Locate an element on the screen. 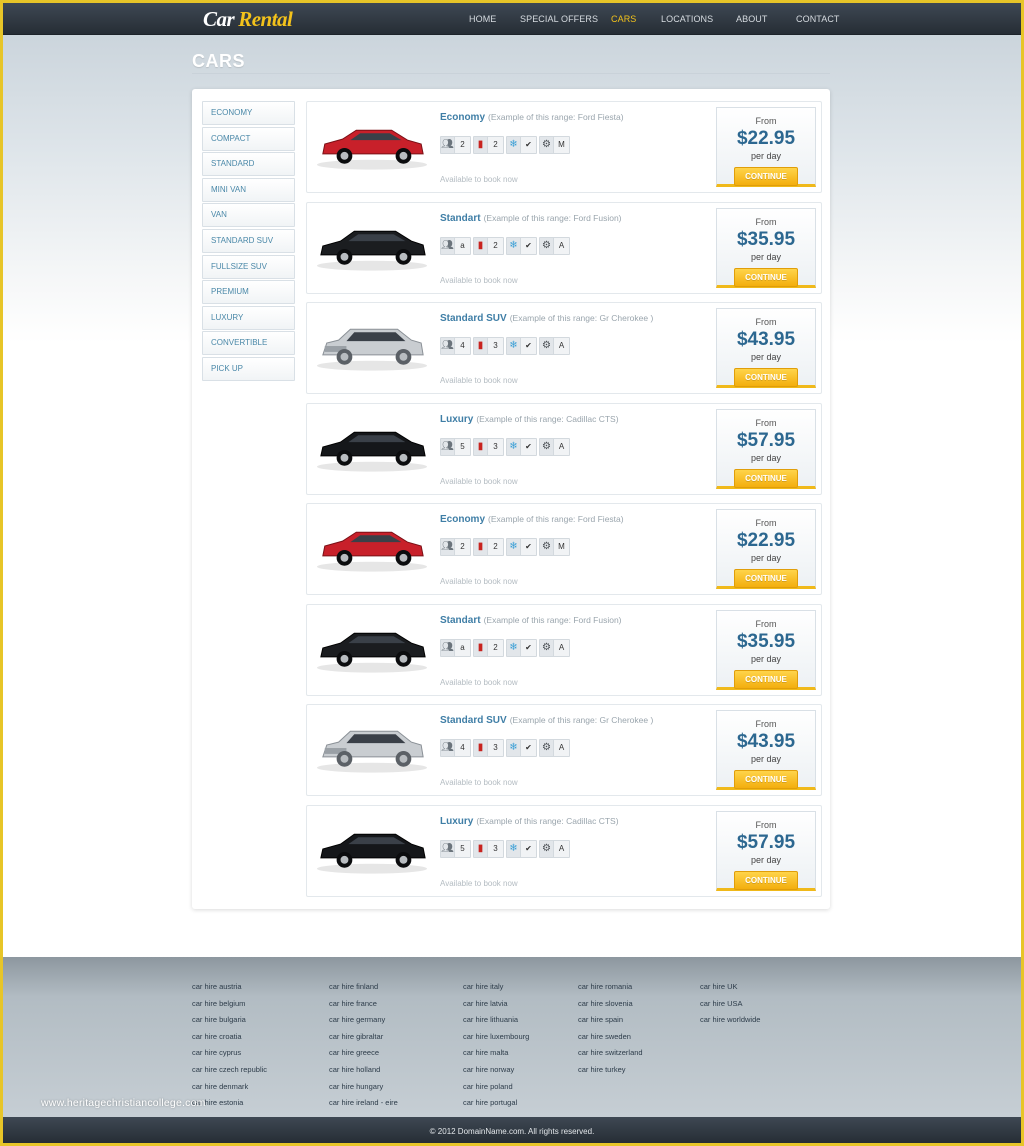 Image resolution: width=1024 pixels, height=1146 pixels. footer-link: car hire austria is located at coordinates (229, 987).